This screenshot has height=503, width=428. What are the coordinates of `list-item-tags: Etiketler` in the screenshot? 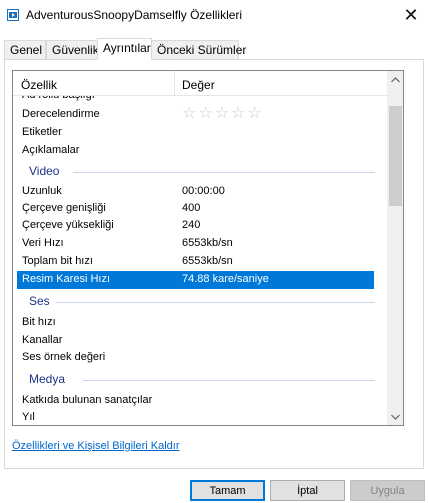 It's located at (200, 133).